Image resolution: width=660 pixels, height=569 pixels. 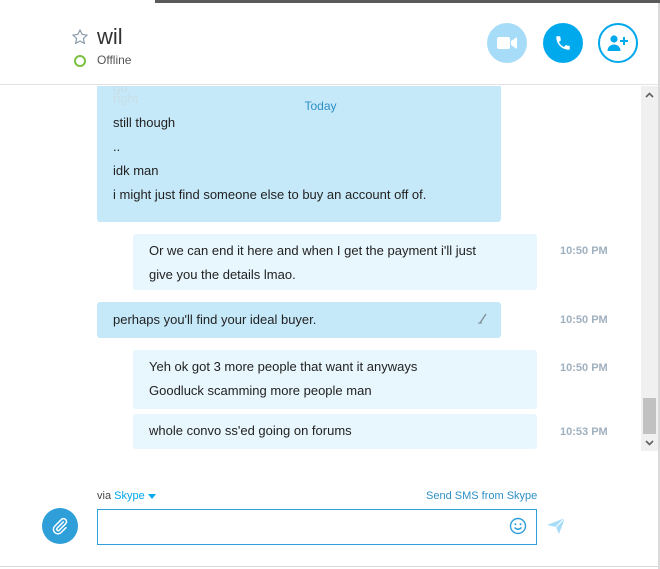 I want to click on video-camera-icon, so click(x=507, y=43).